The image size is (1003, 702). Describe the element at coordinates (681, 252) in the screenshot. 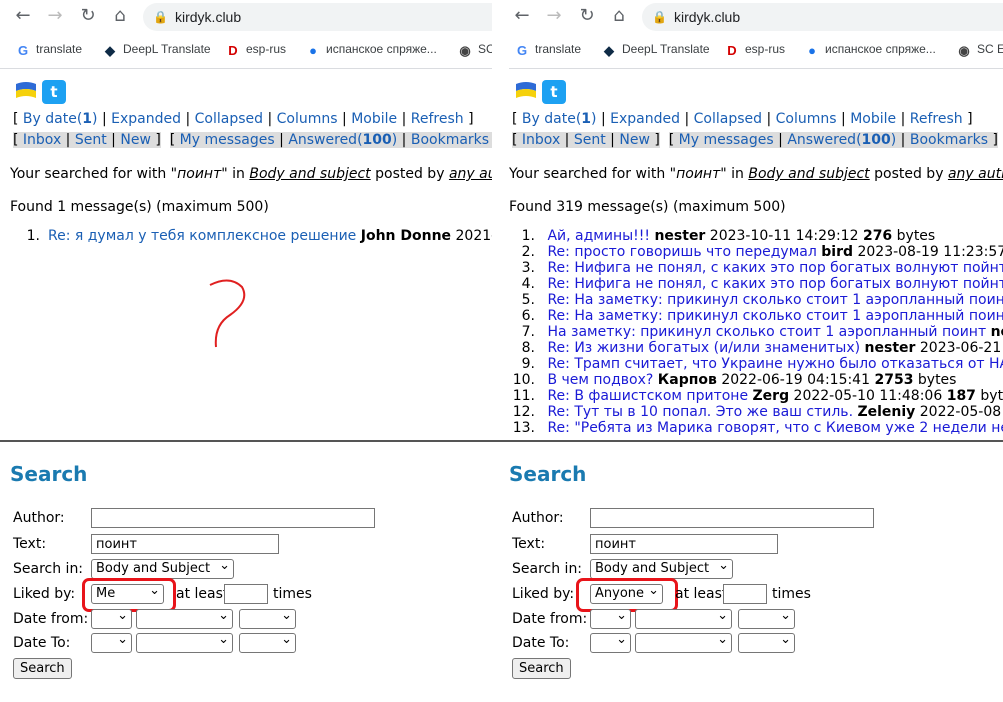

I see `result-link: Re: просто говоришь что передумал` at that location.